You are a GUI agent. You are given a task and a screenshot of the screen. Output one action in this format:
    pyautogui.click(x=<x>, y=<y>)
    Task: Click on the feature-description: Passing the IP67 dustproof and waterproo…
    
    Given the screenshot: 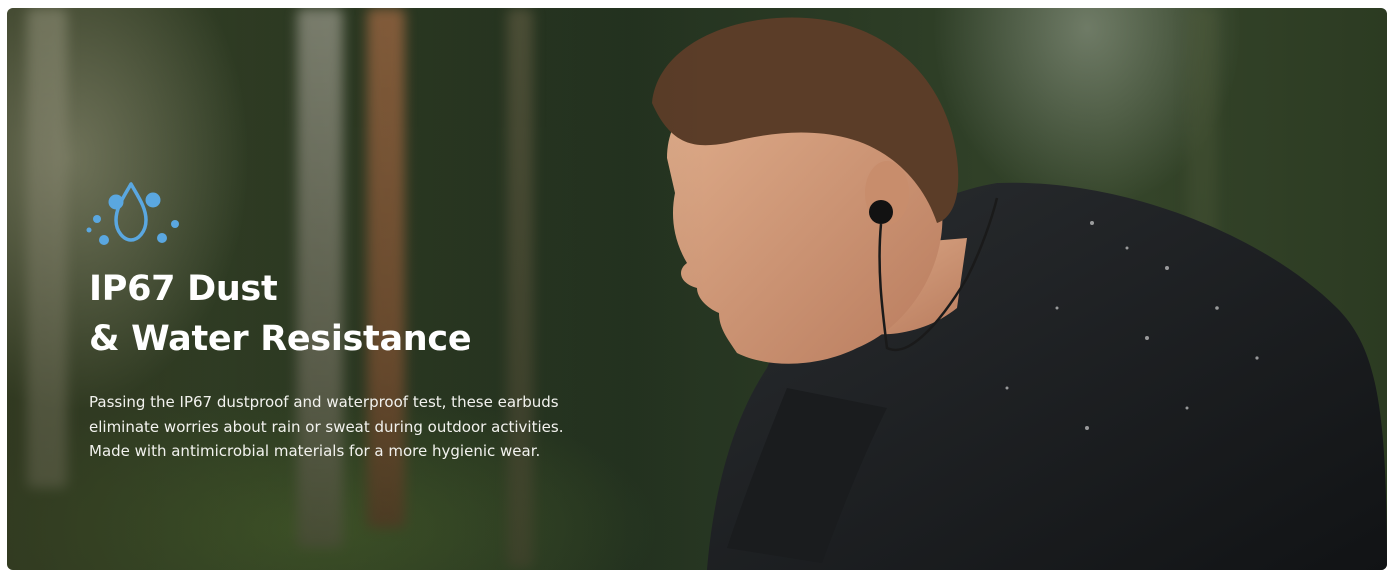 What is the action you would take?
    pyautogui.click(x=326, y=426)
    